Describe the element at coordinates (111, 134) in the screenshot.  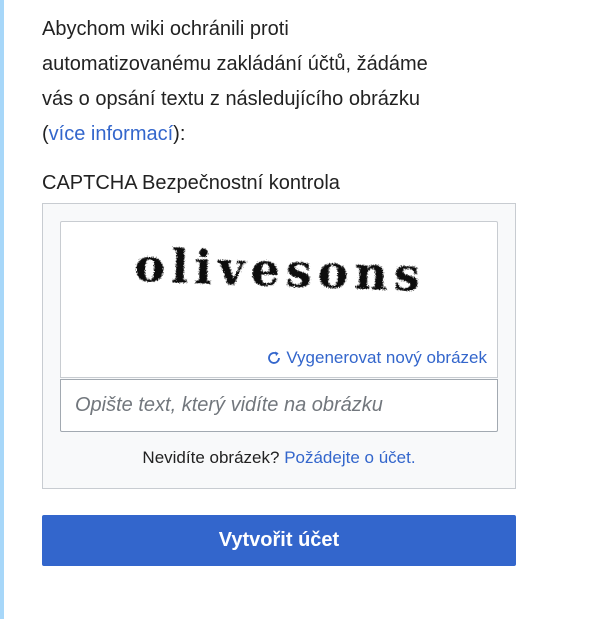
I see `more-info-link: více informací` at that location.